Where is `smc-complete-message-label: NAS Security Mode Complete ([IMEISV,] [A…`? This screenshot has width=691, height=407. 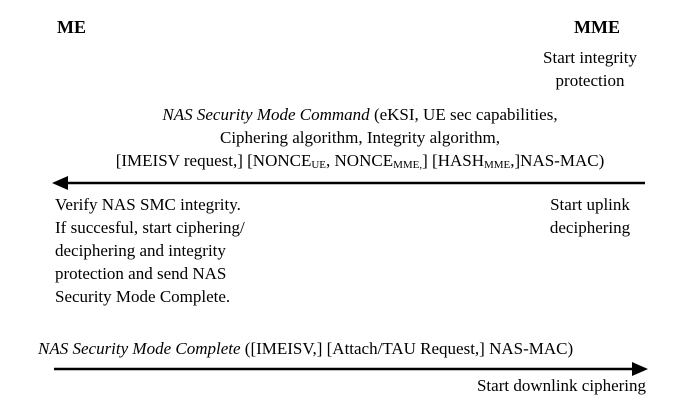 smc-complete-message-label: NAS Security Mode Complete ([IMEISV,] [A… is located at coordinates (305, 348).